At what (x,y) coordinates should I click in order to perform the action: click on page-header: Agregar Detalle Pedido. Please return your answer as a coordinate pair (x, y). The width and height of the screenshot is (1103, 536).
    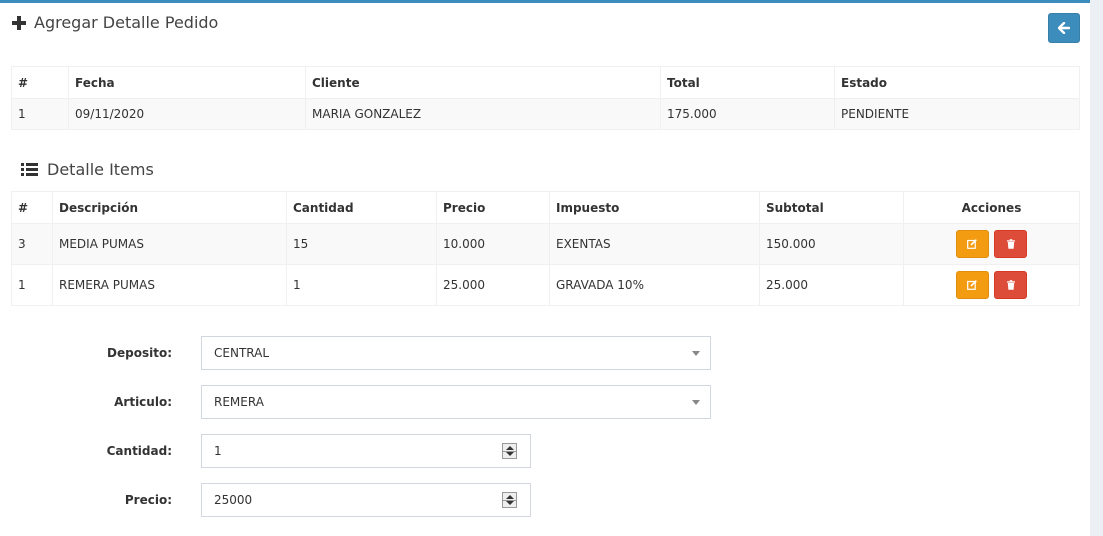
    Looking at the image, I should click on (115, 22).